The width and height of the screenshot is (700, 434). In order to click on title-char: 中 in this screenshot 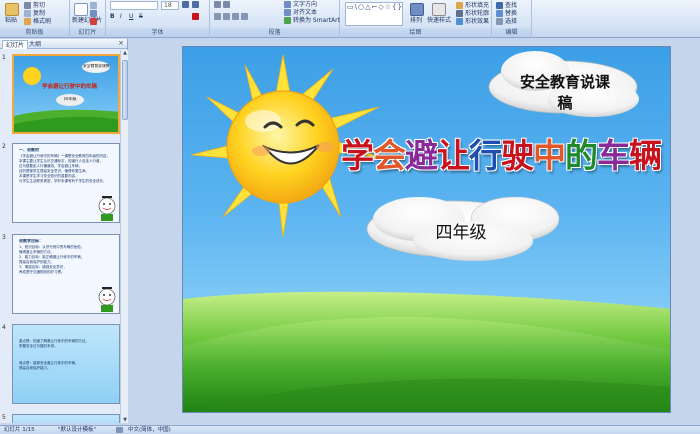, I will do `click(549, 155)`.